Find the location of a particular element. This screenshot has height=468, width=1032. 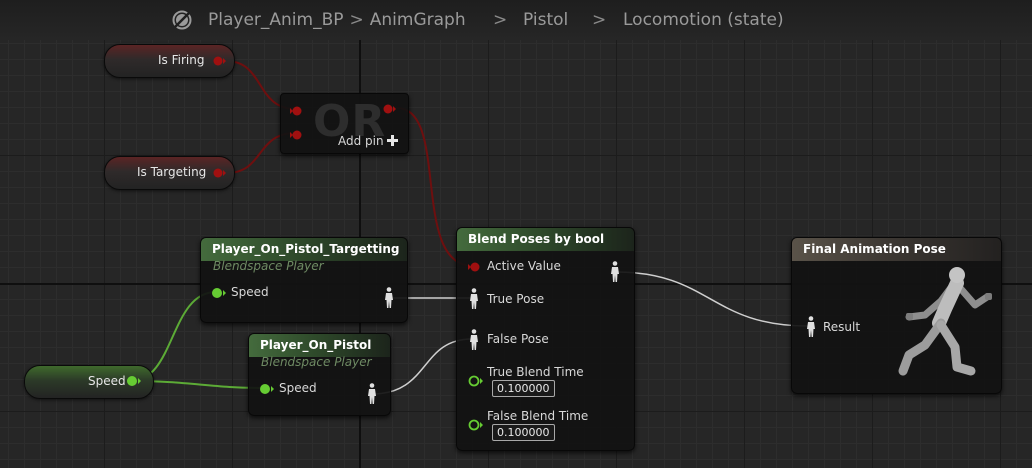

blend-poses-header: Blend Poses by bool is located at coordinates (545, 239).